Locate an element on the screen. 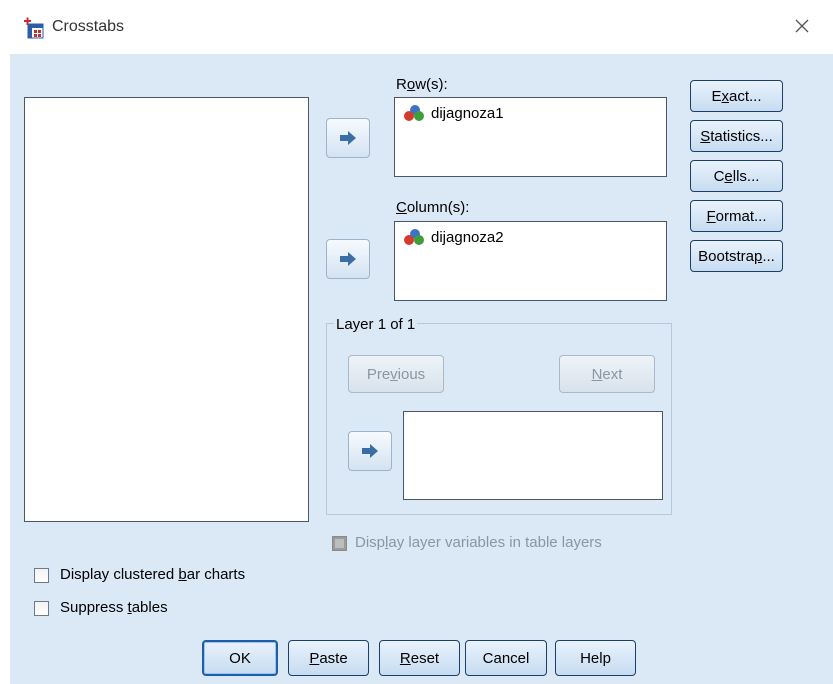 The width and height of the screenshot is (833, 684). crosstabs-table-icon is located at coordinates (34, 28).